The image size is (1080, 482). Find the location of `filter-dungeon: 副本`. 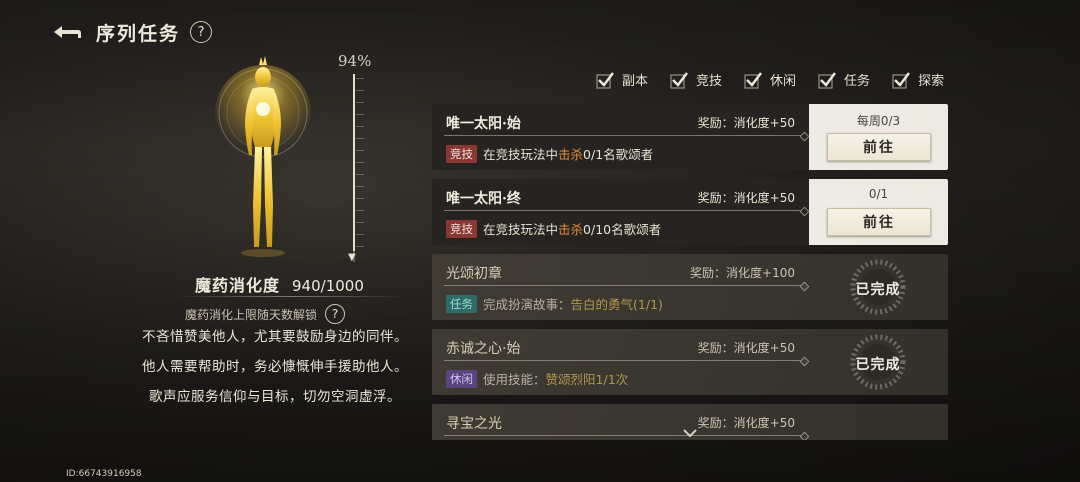

filter-dungeon: 副本 is located at coordinates (622, 79).